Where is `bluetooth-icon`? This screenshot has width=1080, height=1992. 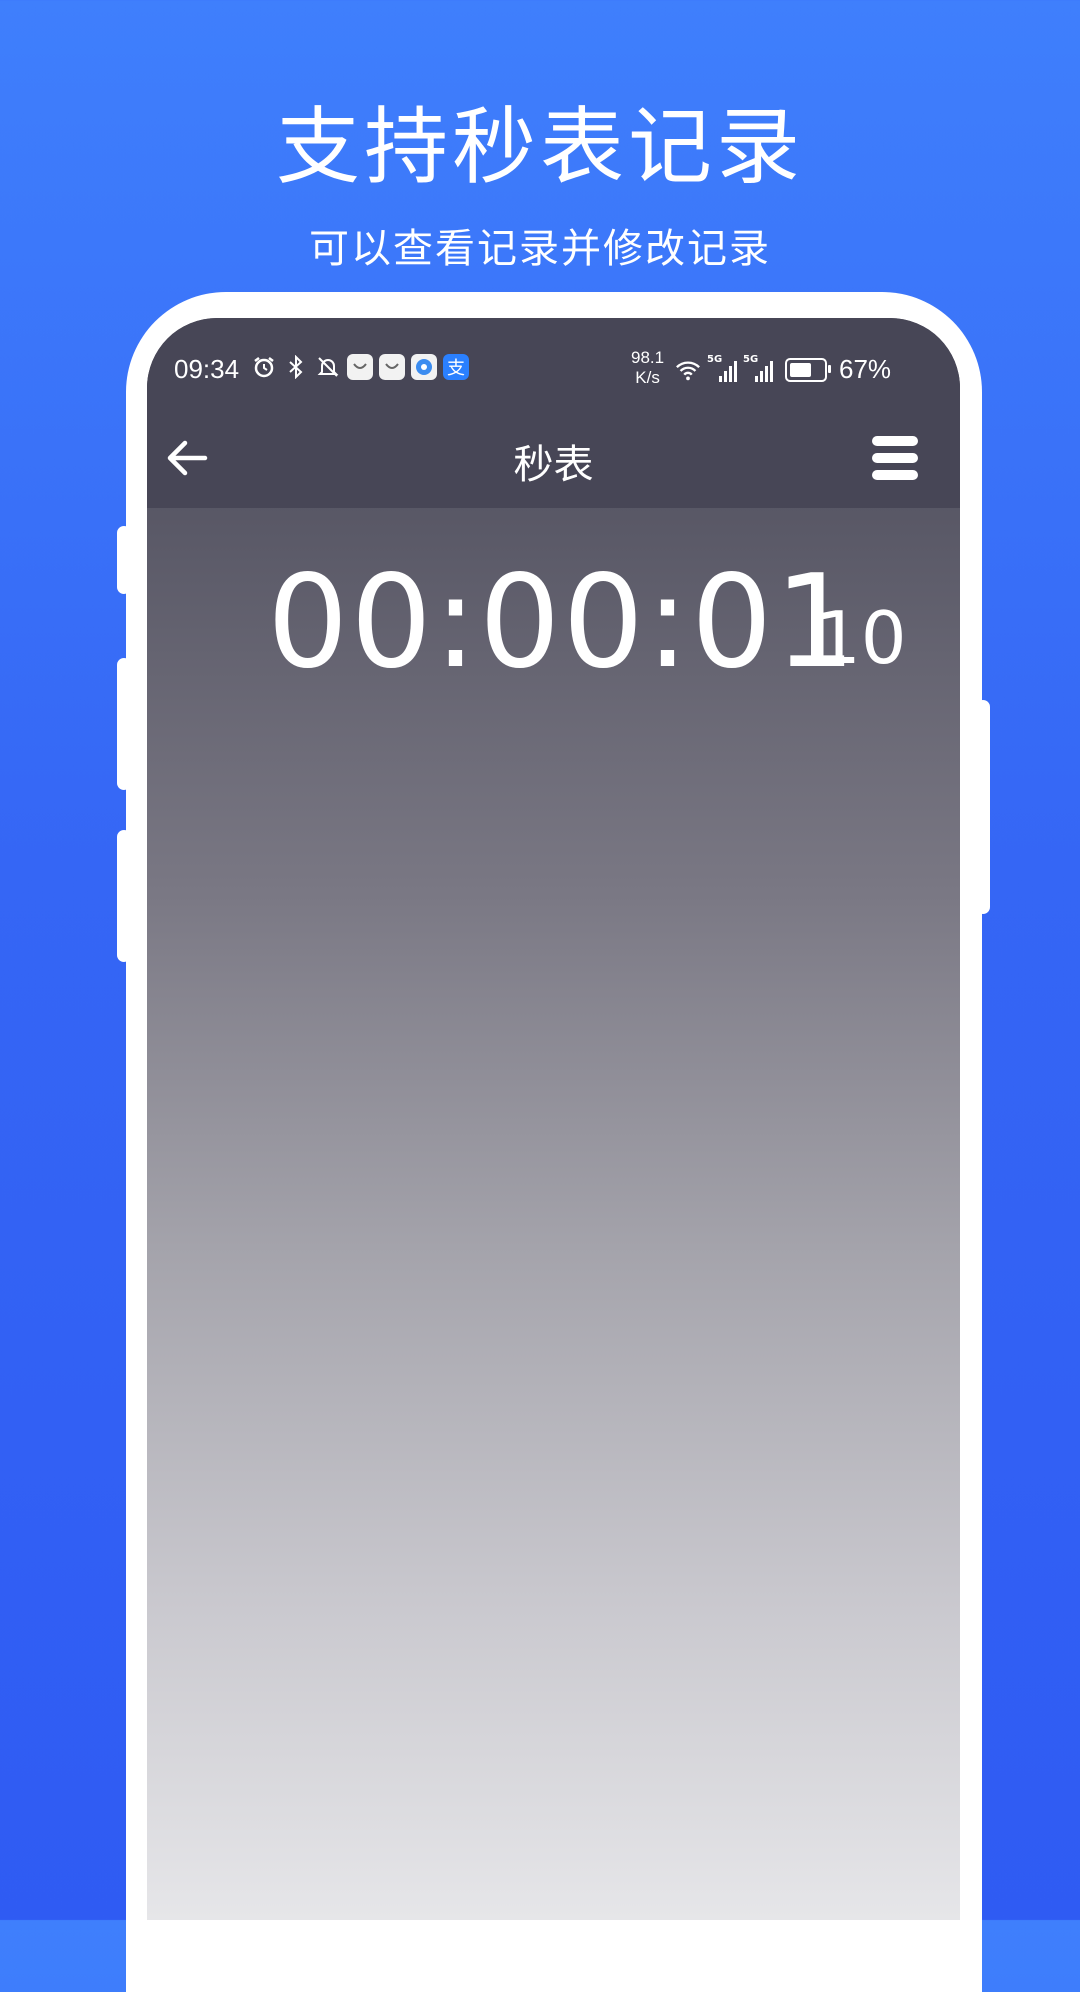 bluetooth-icon is located at coordinates (296, 367).